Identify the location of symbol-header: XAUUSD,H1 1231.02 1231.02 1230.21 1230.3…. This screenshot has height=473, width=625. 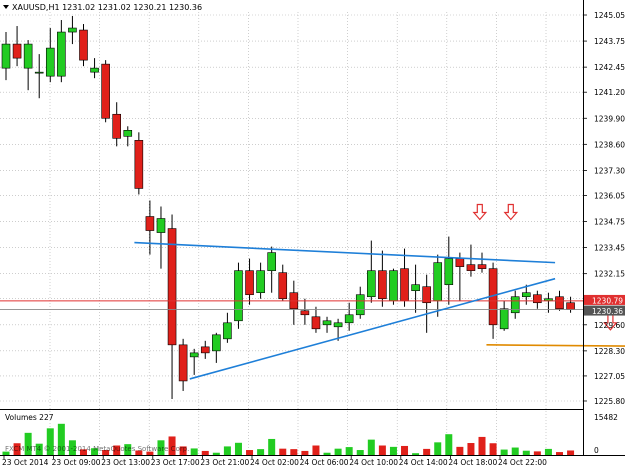
(107, 7).